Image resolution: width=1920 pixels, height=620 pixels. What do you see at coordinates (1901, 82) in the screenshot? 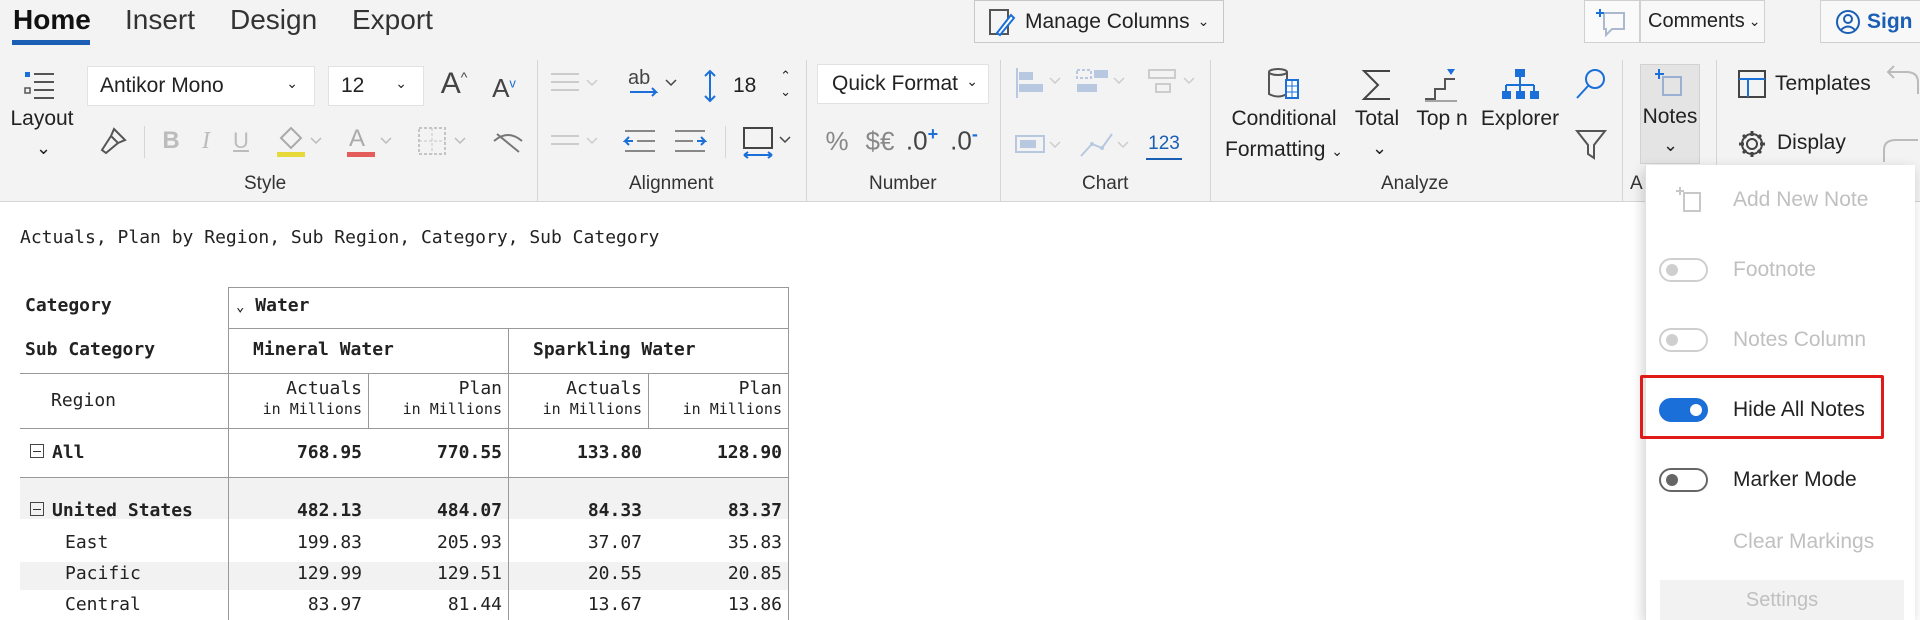
I see `undo-button` at bounding box center [1901, 82].